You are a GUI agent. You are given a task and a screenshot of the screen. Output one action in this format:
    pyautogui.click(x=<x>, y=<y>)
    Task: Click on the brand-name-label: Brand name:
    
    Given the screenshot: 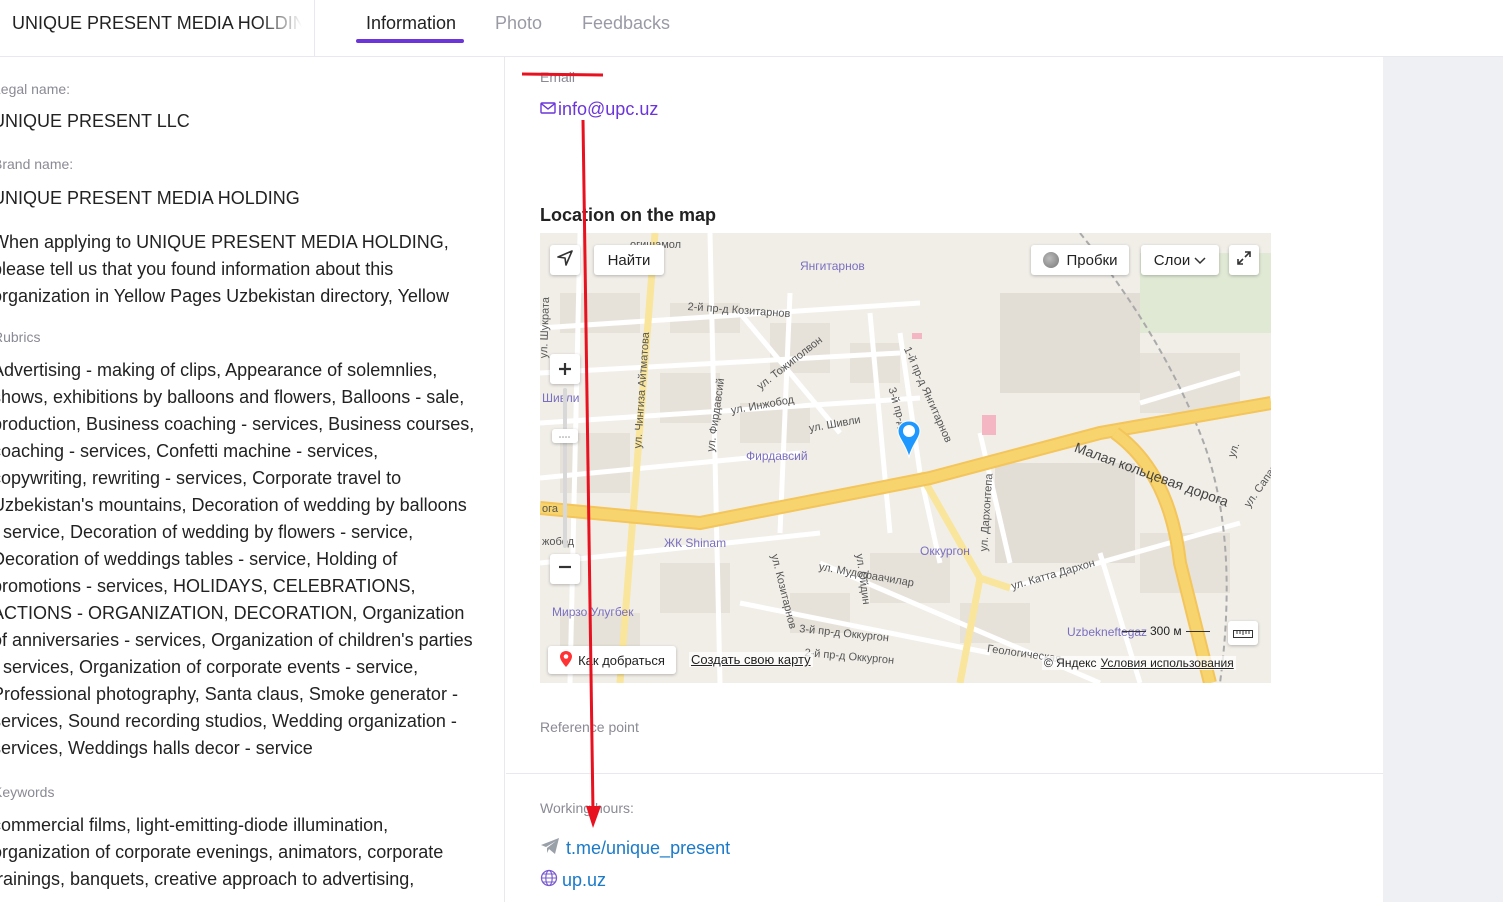 What is the action you would take?
    pyautogui.click(x=37, y=164)
    